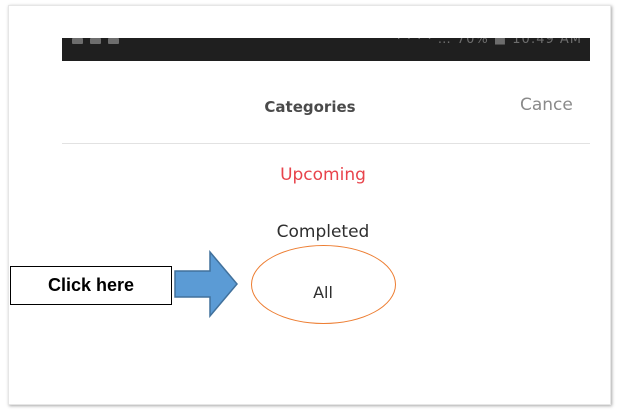 The height and width of the screenshot is (410, 619). Describe the element at coordinates (326, 49) in the screenshot. I see `phone-status-bar: · · · · … 70% ■ 10:49 AM` at that location.